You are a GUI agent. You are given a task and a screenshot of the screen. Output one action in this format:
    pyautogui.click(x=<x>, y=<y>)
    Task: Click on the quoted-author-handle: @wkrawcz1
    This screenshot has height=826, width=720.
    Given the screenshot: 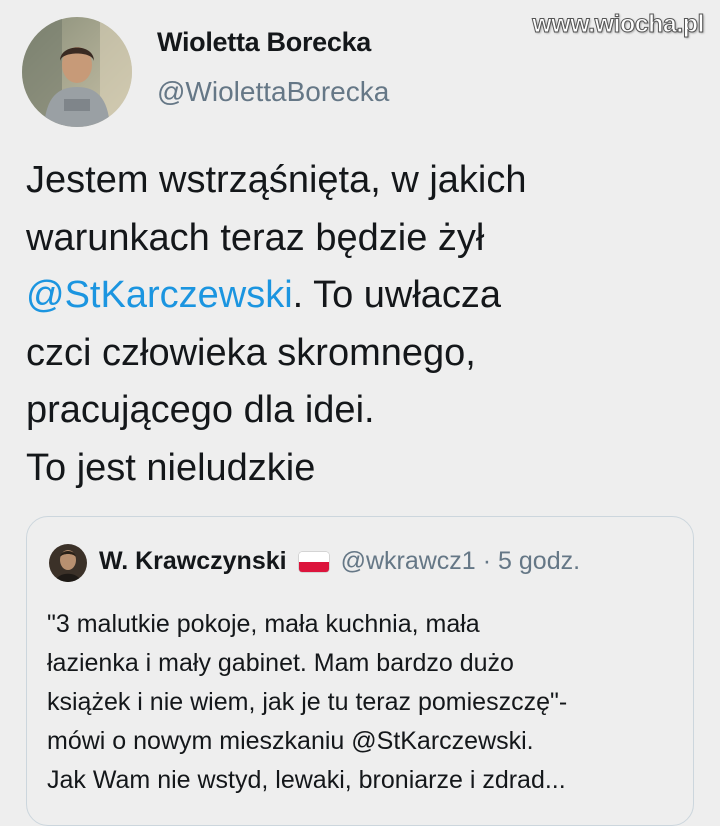 What is the action you would take?
    pyautogui.click(x=408, y=561)
    